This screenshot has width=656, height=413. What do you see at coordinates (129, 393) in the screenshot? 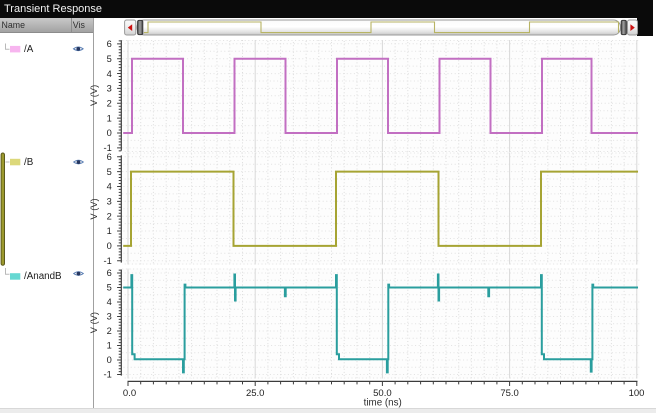
I see `svg-text: 0.0` at bounding box center [129, 393].